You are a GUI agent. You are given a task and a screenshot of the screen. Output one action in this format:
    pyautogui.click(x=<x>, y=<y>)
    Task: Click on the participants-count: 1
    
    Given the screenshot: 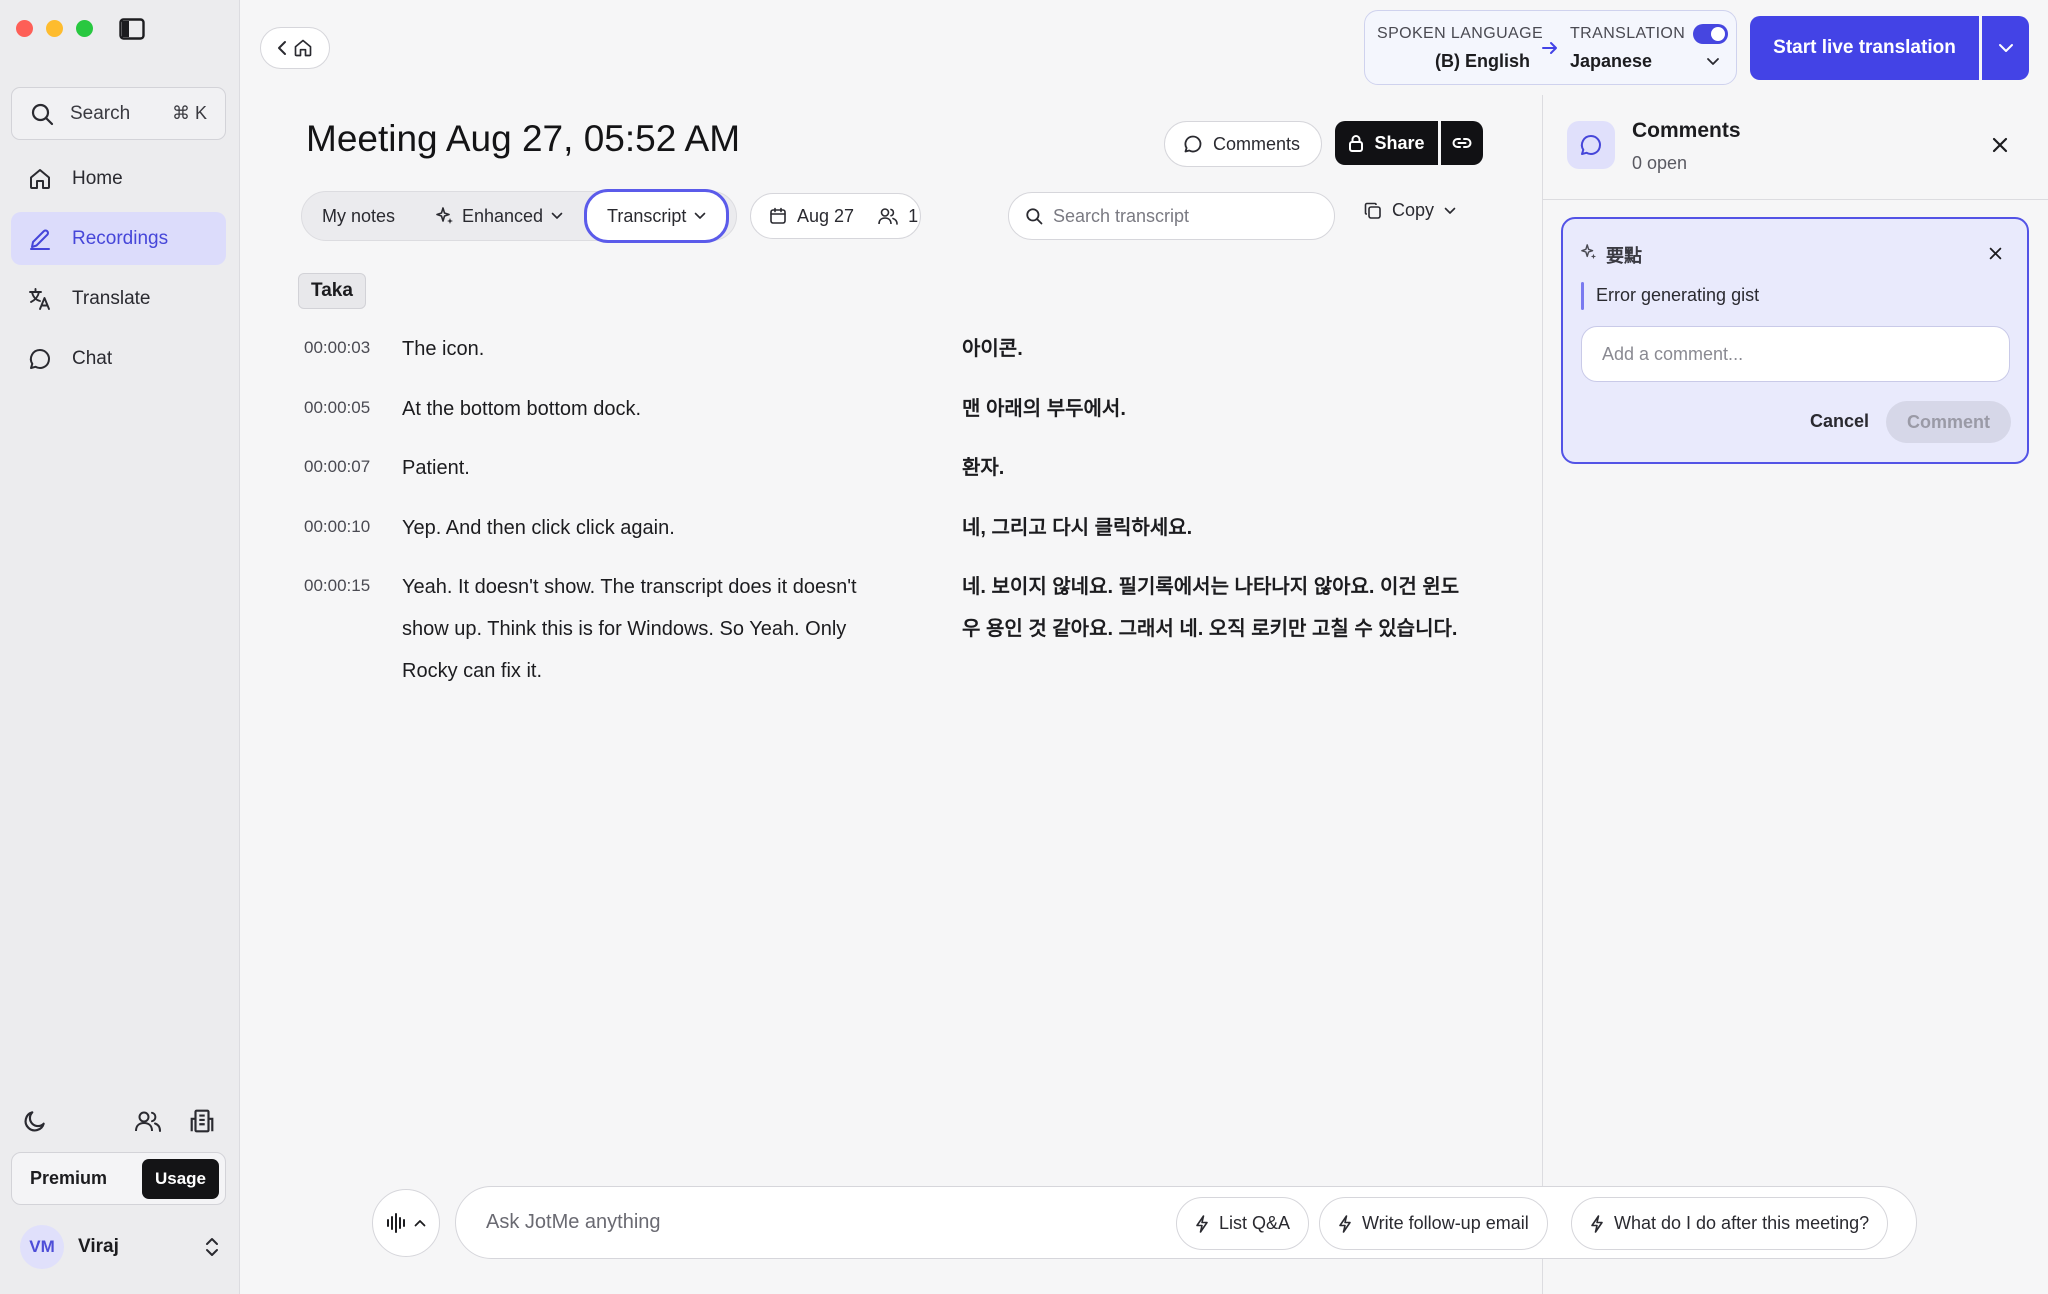 What is the action you would take?
    pyautogui.click(x=913, y=215)
    